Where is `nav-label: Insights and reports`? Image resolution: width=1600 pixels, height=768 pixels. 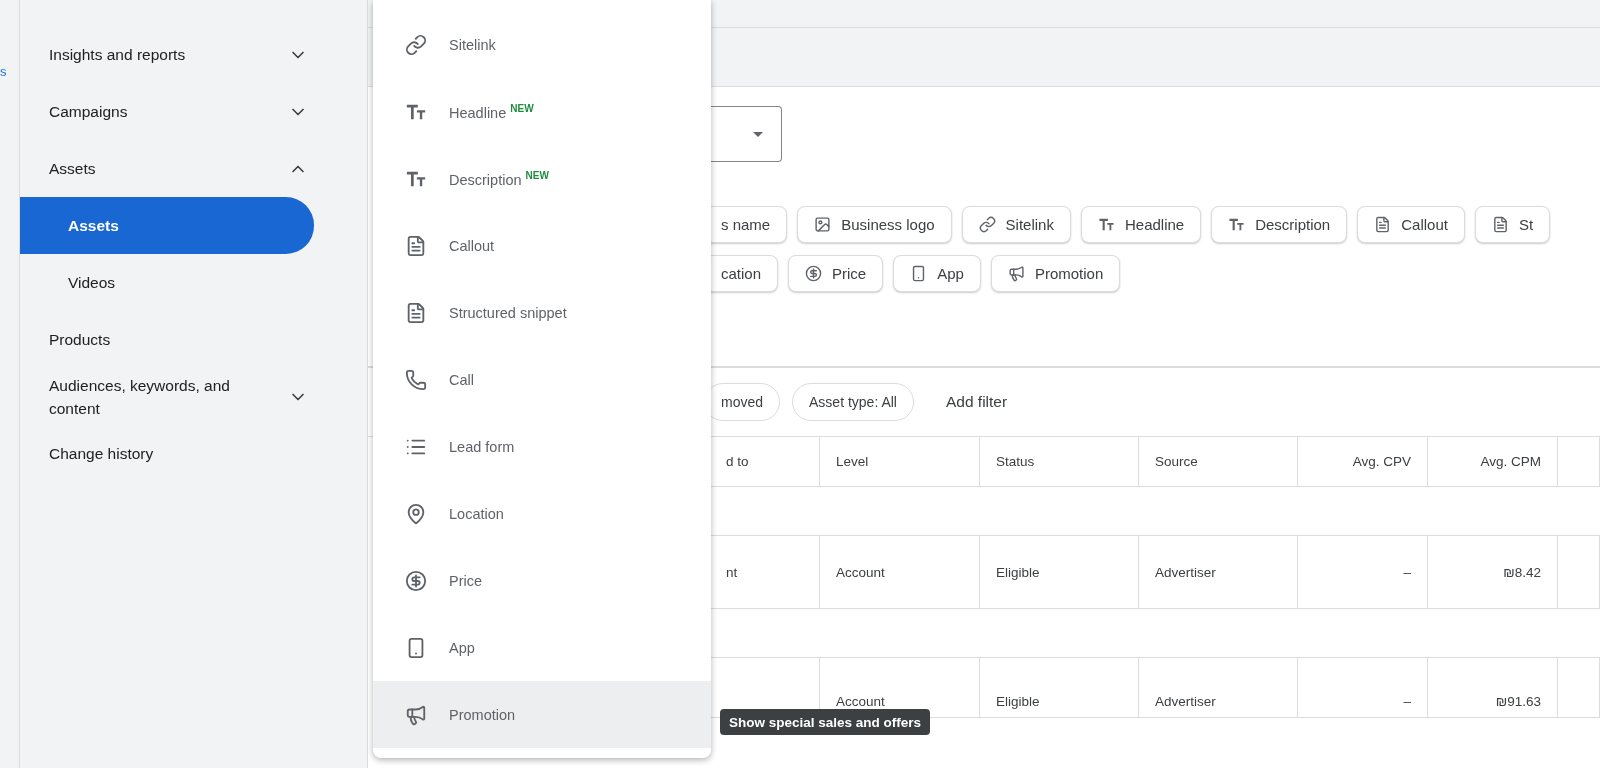 nav-label: Insights and reports is located at coordinates (117, 55).